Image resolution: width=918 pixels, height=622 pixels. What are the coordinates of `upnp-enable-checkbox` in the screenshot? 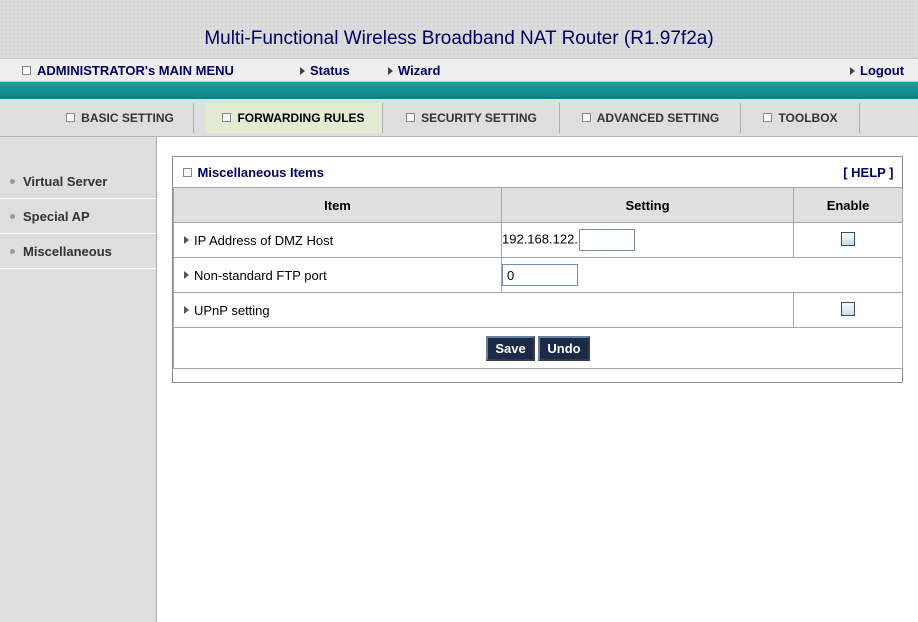 It's located at (848, 308).